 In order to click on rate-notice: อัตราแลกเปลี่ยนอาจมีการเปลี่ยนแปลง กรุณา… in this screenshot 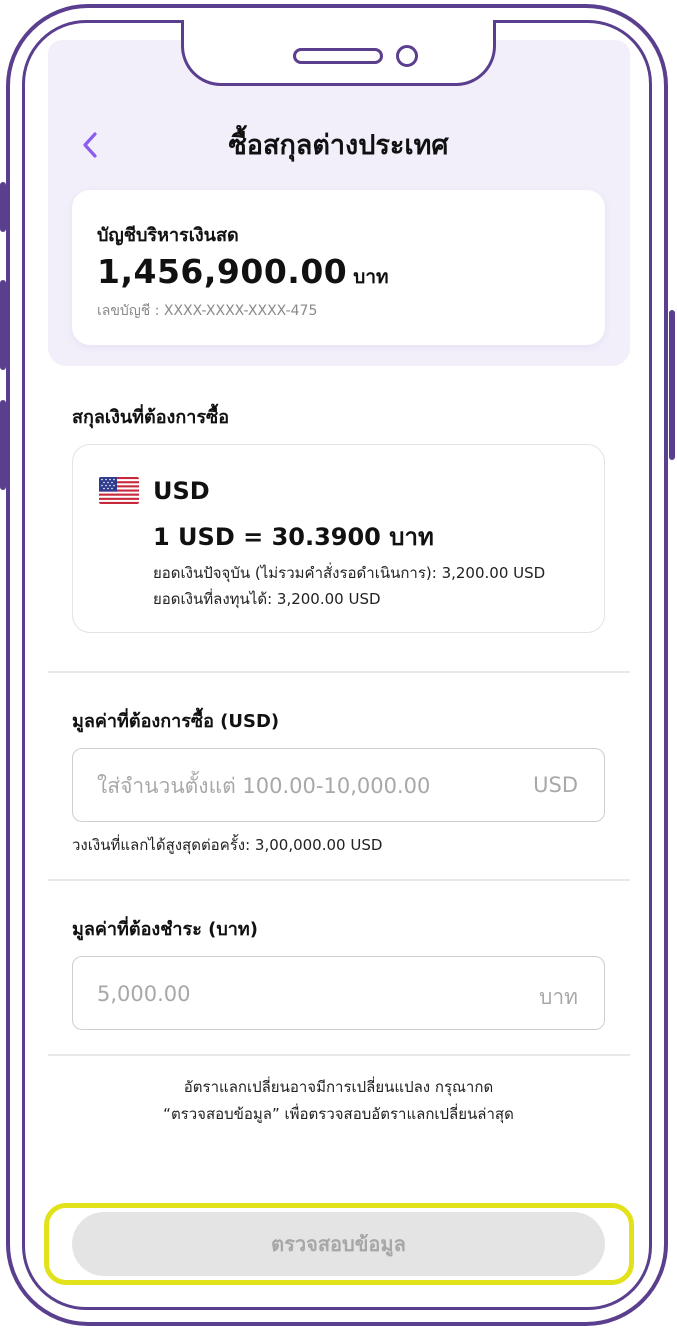, I will do `click(338, 1101)`.